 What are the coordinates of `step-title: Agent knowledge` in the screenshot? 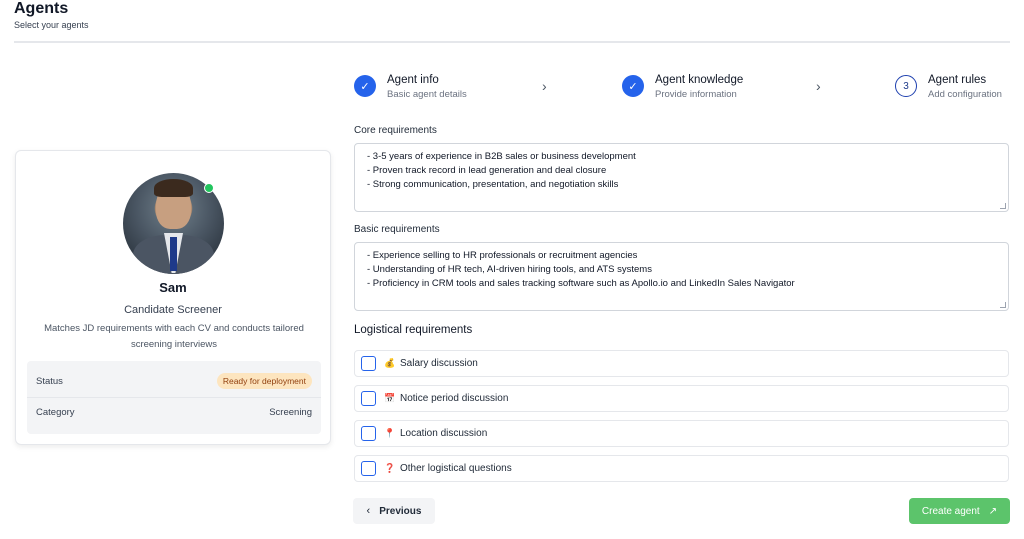 It's located at (699, 80).